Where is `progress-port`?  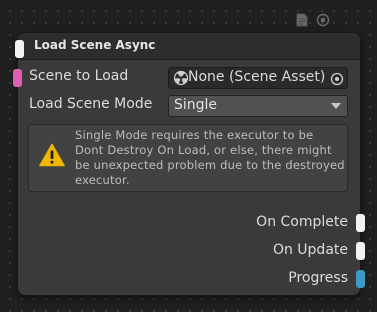 progress-port is located at coordinates (360, 279).